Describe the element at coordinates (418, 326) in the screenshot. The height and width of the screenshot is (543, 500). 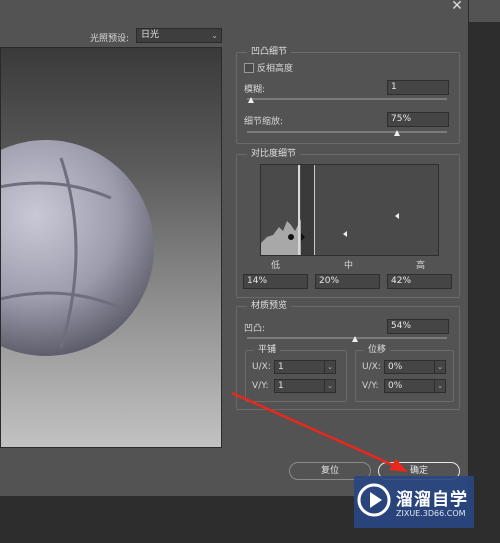
I see `bump-field: 54%` at that location.